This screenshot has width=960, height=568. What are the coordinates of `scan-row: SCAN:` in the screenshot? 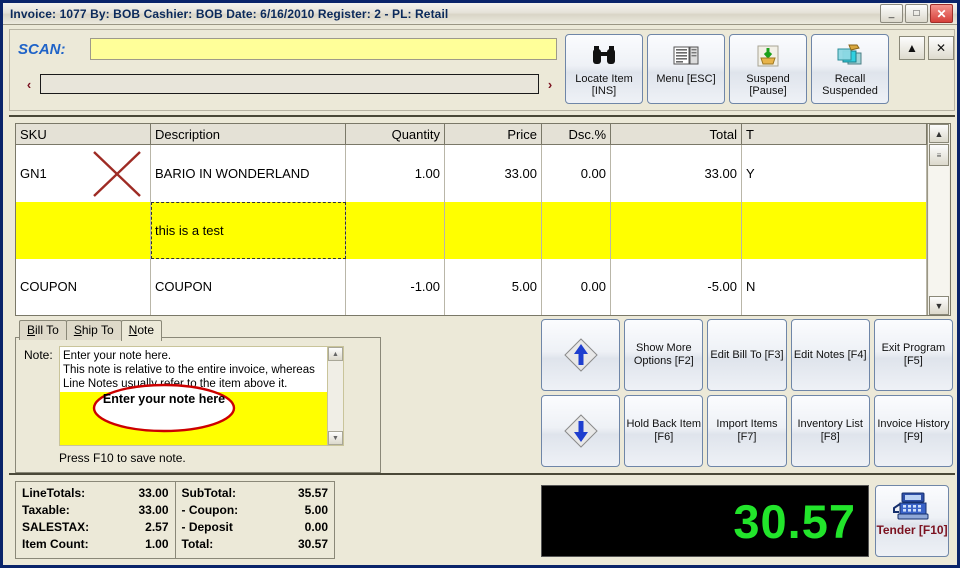 It's located at (289, 49).